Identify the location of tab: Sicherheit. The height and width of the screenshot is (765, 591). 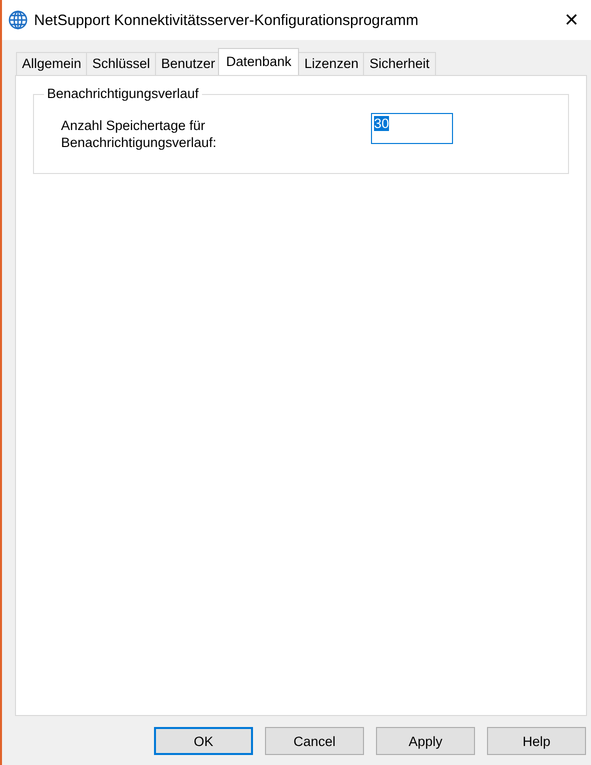
(399, 63).